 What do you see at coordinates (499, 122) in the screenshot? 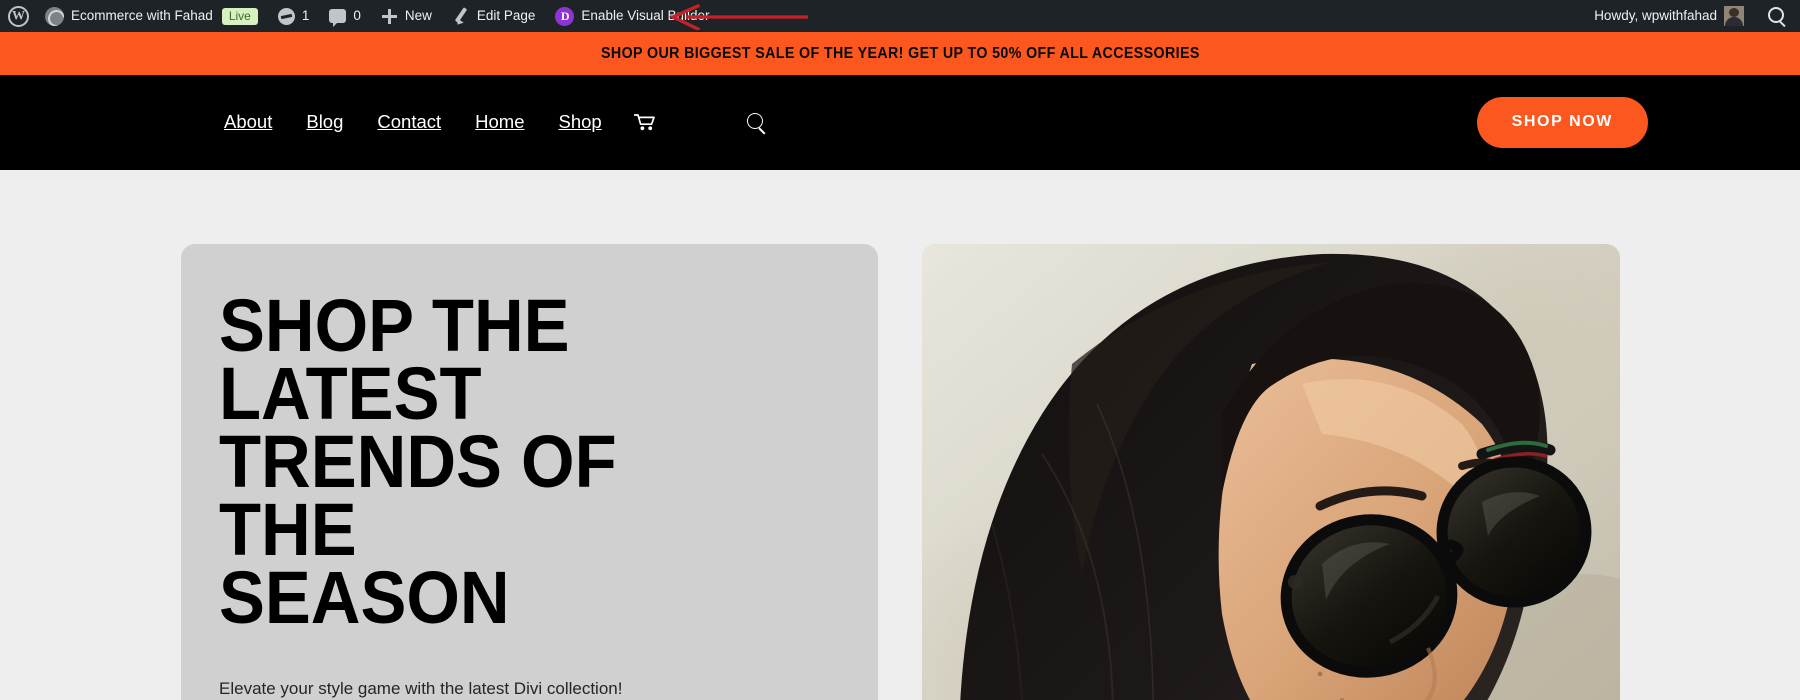
I see `nav-item-home: Home` at bounding box center [499, 122].